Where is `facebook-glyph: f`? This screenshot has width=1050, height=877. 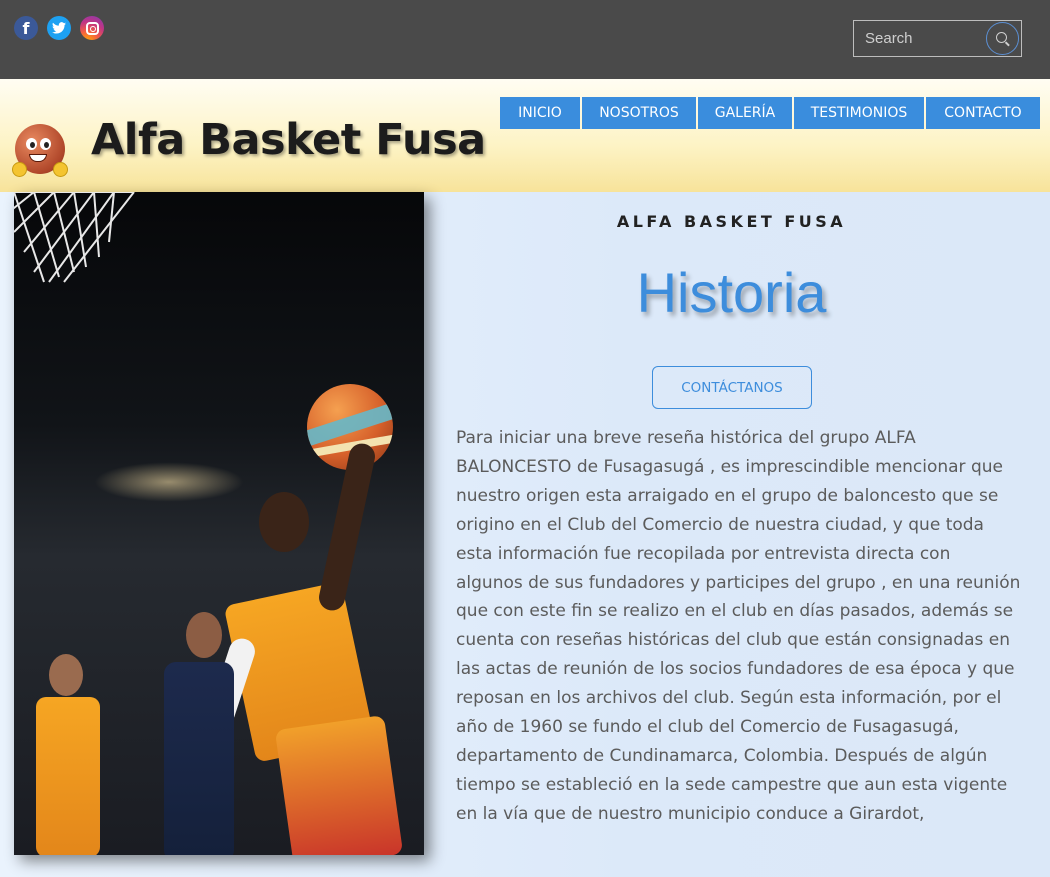
facebook-glyph: f is located at coordinates (26, 28).